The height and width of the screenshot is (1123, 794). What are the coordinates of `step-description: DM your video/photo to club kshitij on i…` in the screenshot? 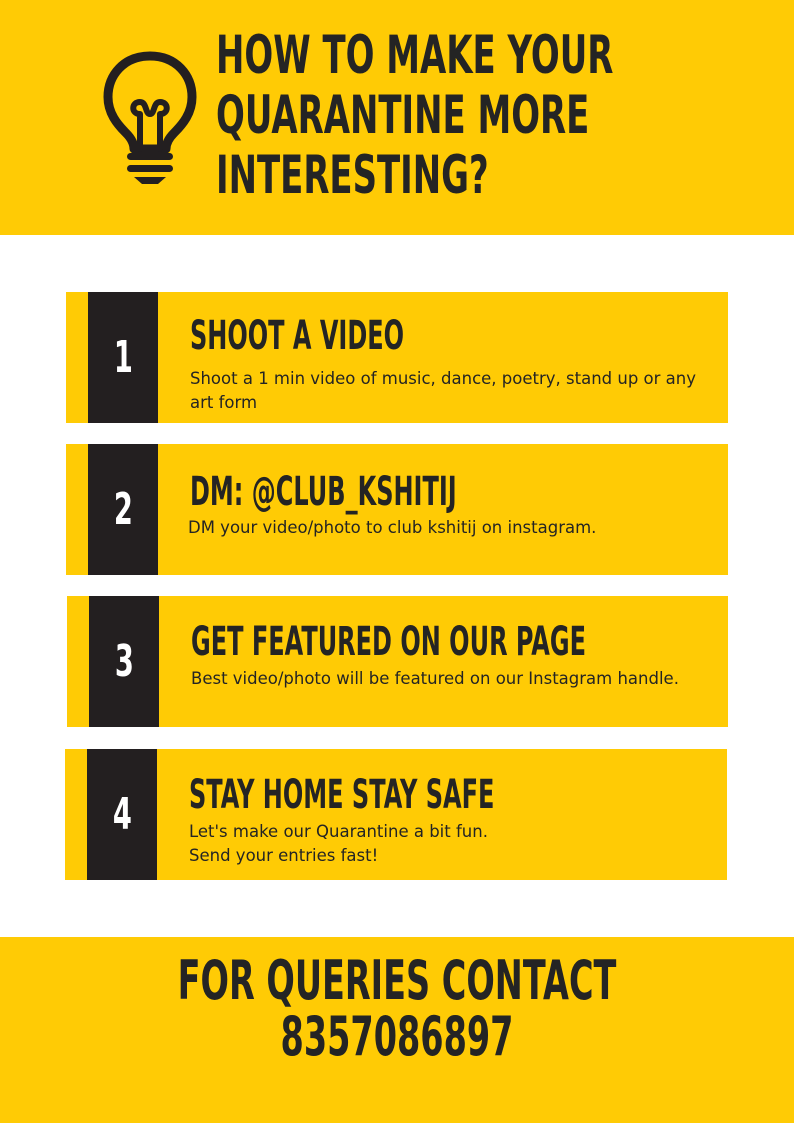 It's located at (392, 527).